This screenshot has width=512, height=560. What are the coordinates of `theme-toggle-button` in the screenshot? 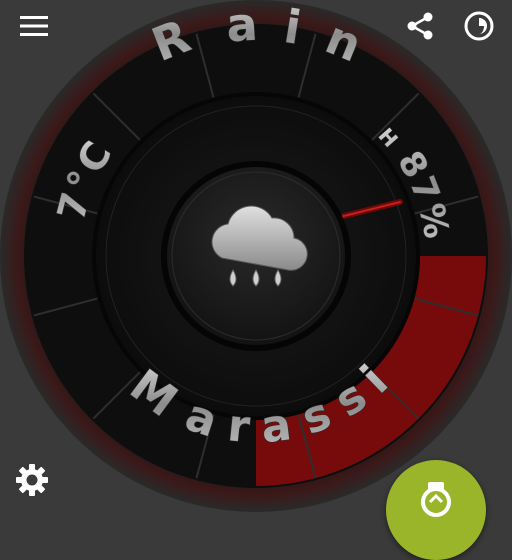 It's located at (479, 26).